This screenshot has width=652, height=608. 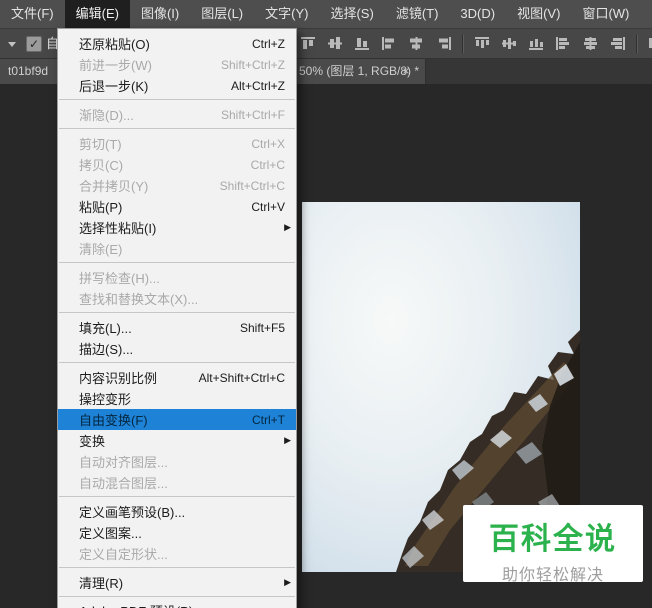 I want to click on auto-select-checkbox: ✓, so click(x=34, y=44).